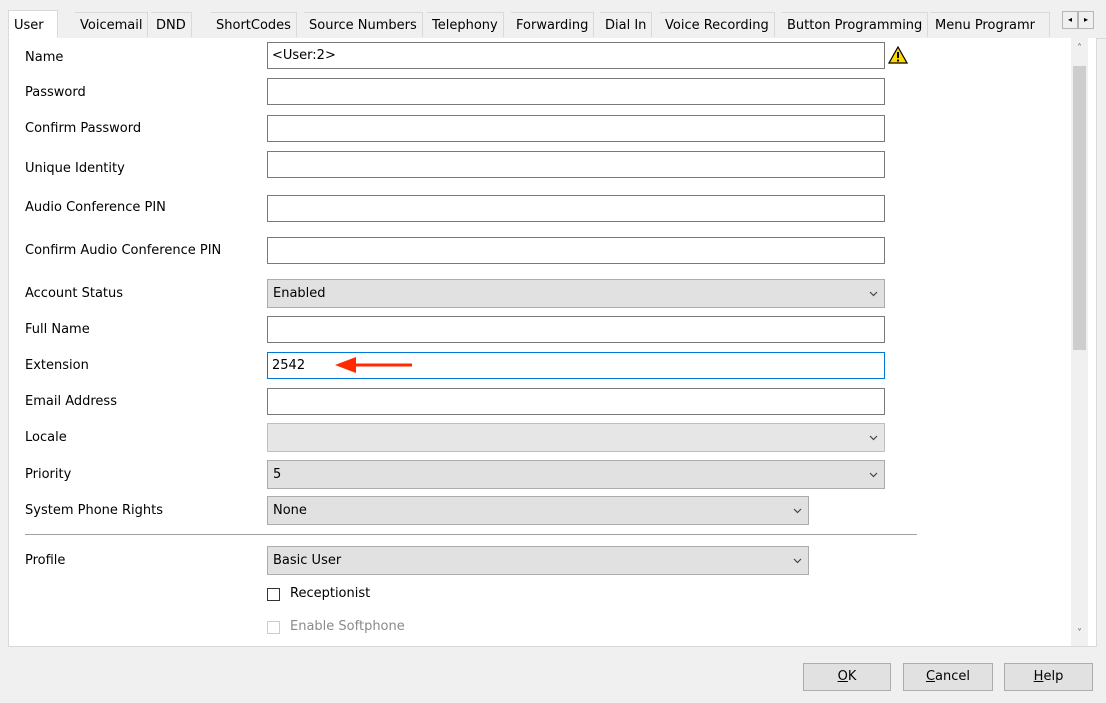 This screenshot has height=703, width=1106. Describe the element at coordinates (44, 57) in the screenshot. I see `name-label: Name` at that location.